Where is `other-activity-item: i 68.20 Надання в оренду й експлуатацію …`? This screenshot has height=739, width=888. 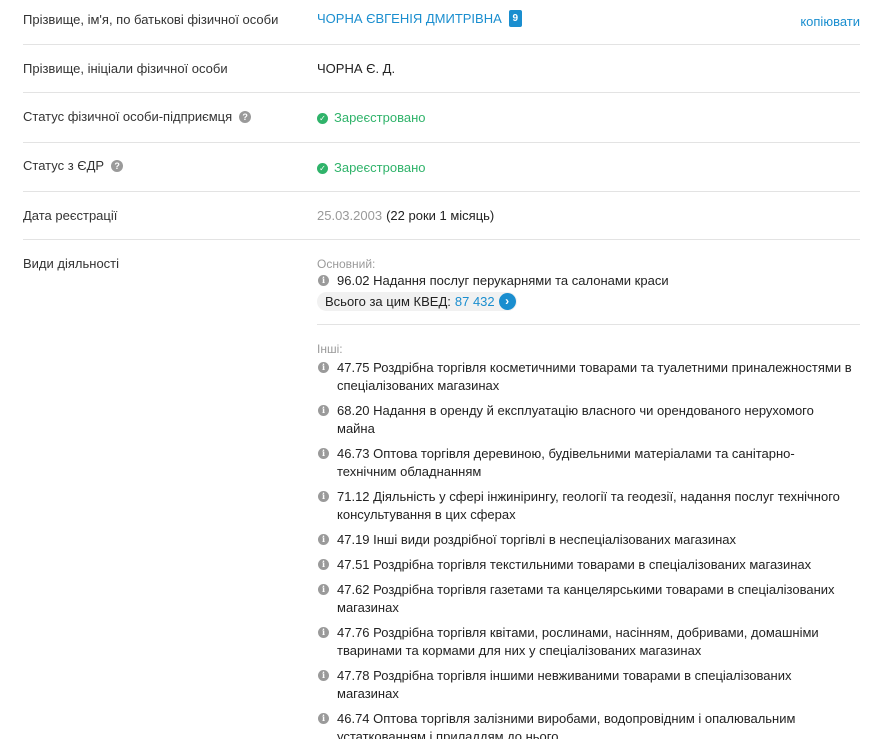 other-activity-item: i 68.20 Надання в оренду й експлуатацію … is located at coordinates (585, 420).